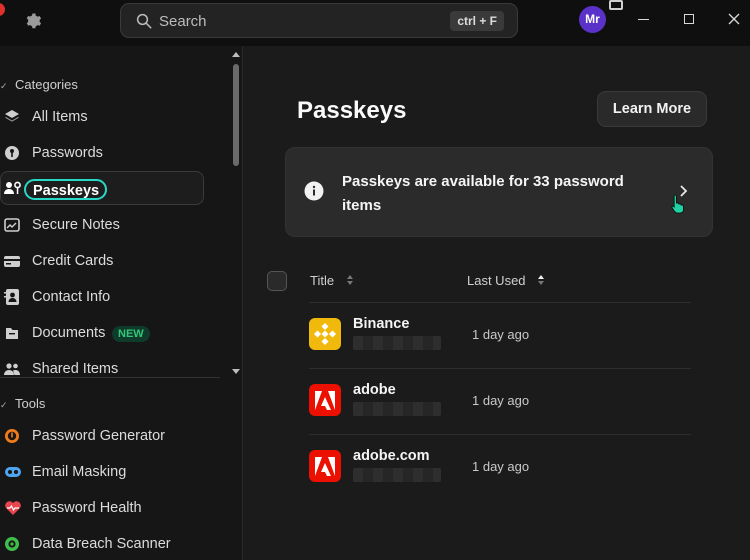  What do you see at coordinates (69, 333) in the screenshot?
I see `sidebar-item-label: Documents` at bounding box center [69, 333].